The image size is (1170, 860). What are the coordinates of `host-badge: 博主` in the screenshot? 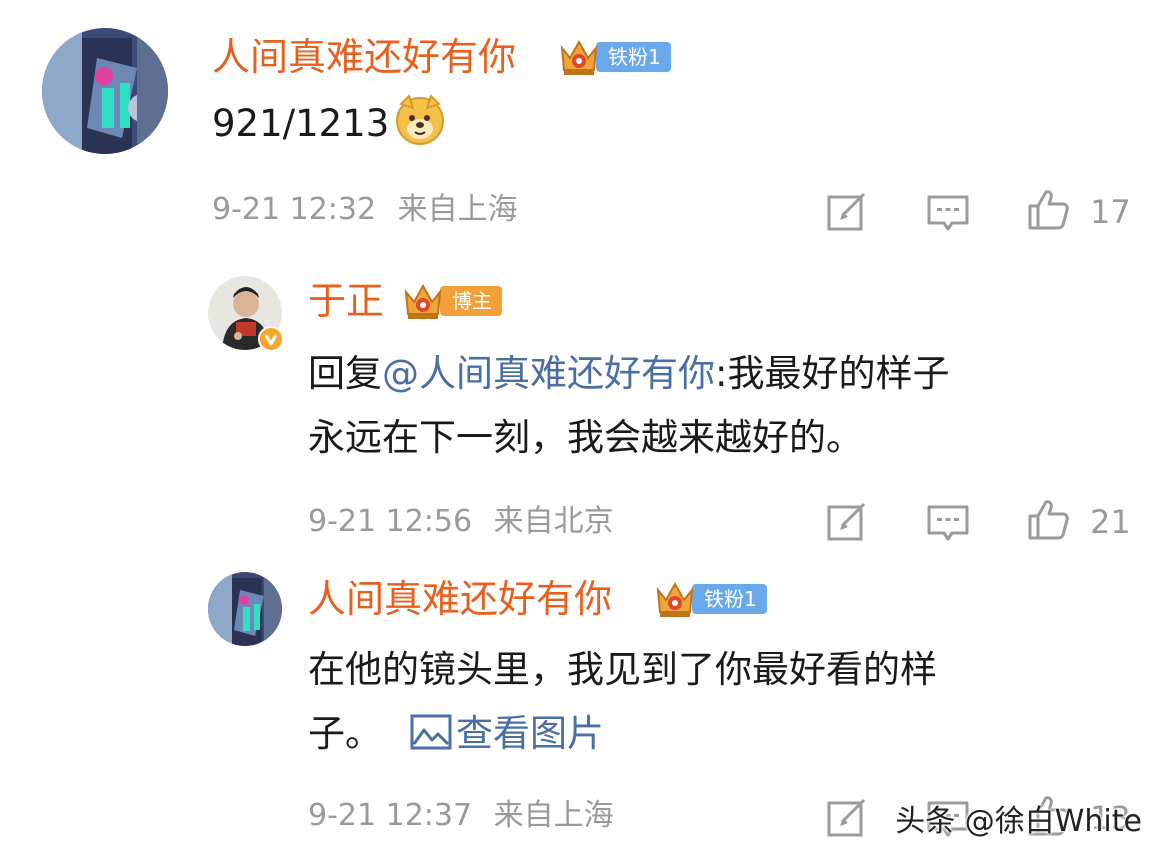 It's located at (451, 301).